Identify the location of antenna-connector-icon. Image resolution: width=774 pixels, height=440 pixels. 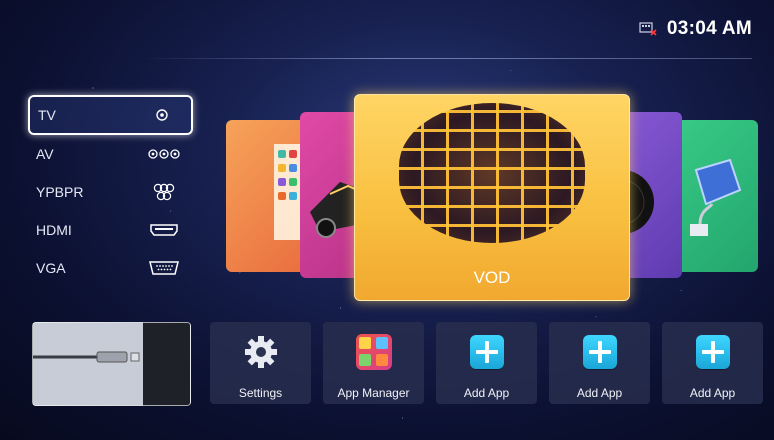
(162, 115).